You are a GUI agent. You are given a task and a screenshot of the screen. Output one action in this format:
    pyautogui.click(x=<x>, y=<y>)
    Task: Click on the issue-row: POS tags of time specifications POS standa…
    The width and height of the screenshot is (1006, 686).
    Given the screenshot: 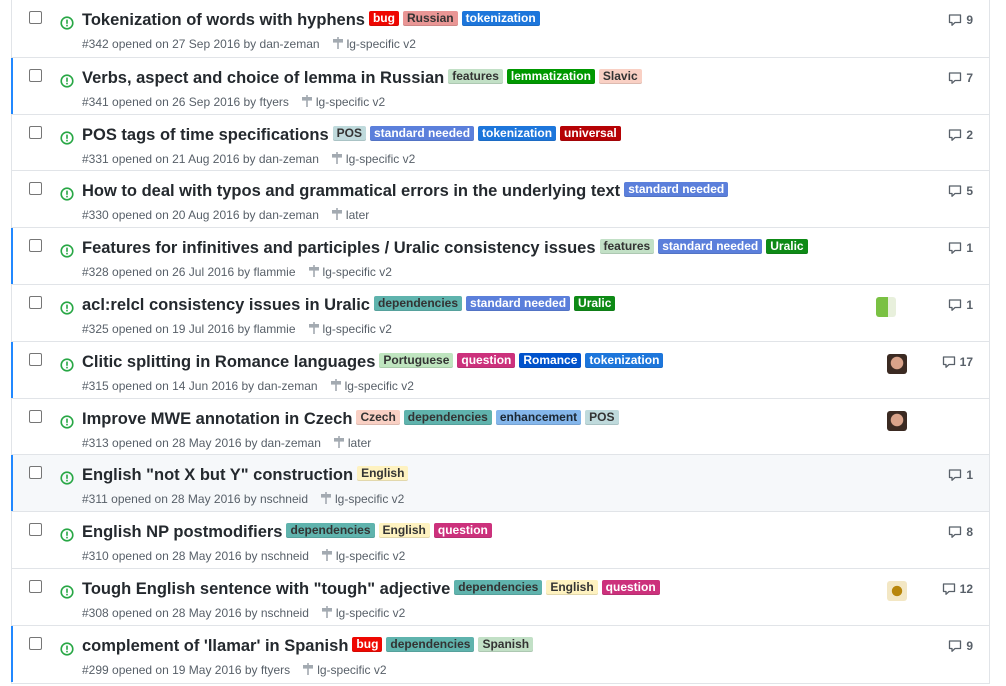 What is the action you would take?
    pyautogui.click(x=500, y=142)
    